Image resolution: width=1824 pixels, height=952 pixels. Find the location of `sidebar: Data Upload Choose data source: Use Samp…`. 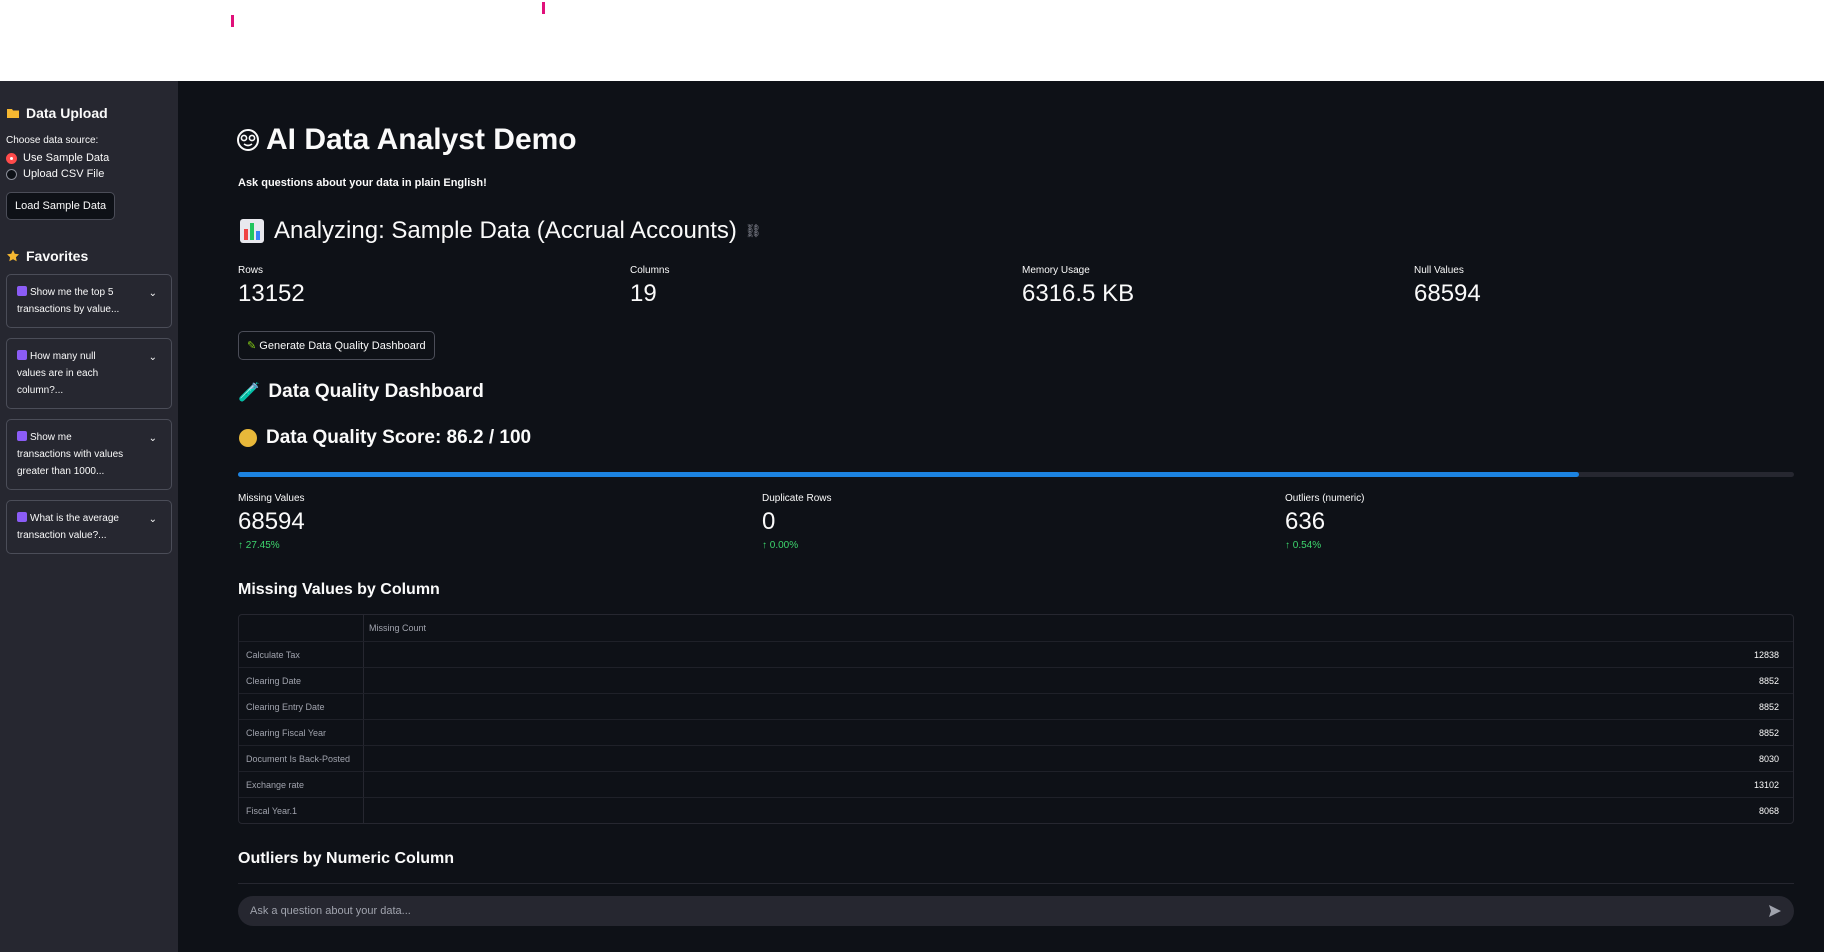

sidebar: Data Upload Choose data source: Use Samp… is located at coordinates (89, 516).